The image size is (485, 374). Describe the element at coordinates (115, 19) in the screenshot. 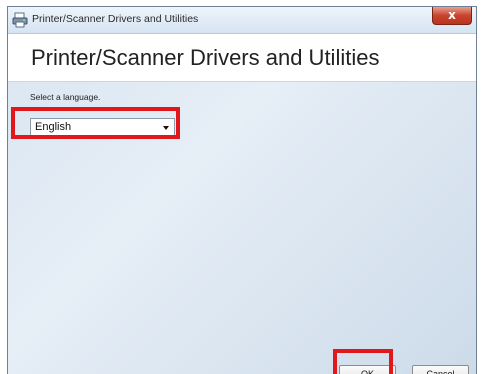

I see `window-title: Printer/Scanner Drivers and Utilities` at that location.